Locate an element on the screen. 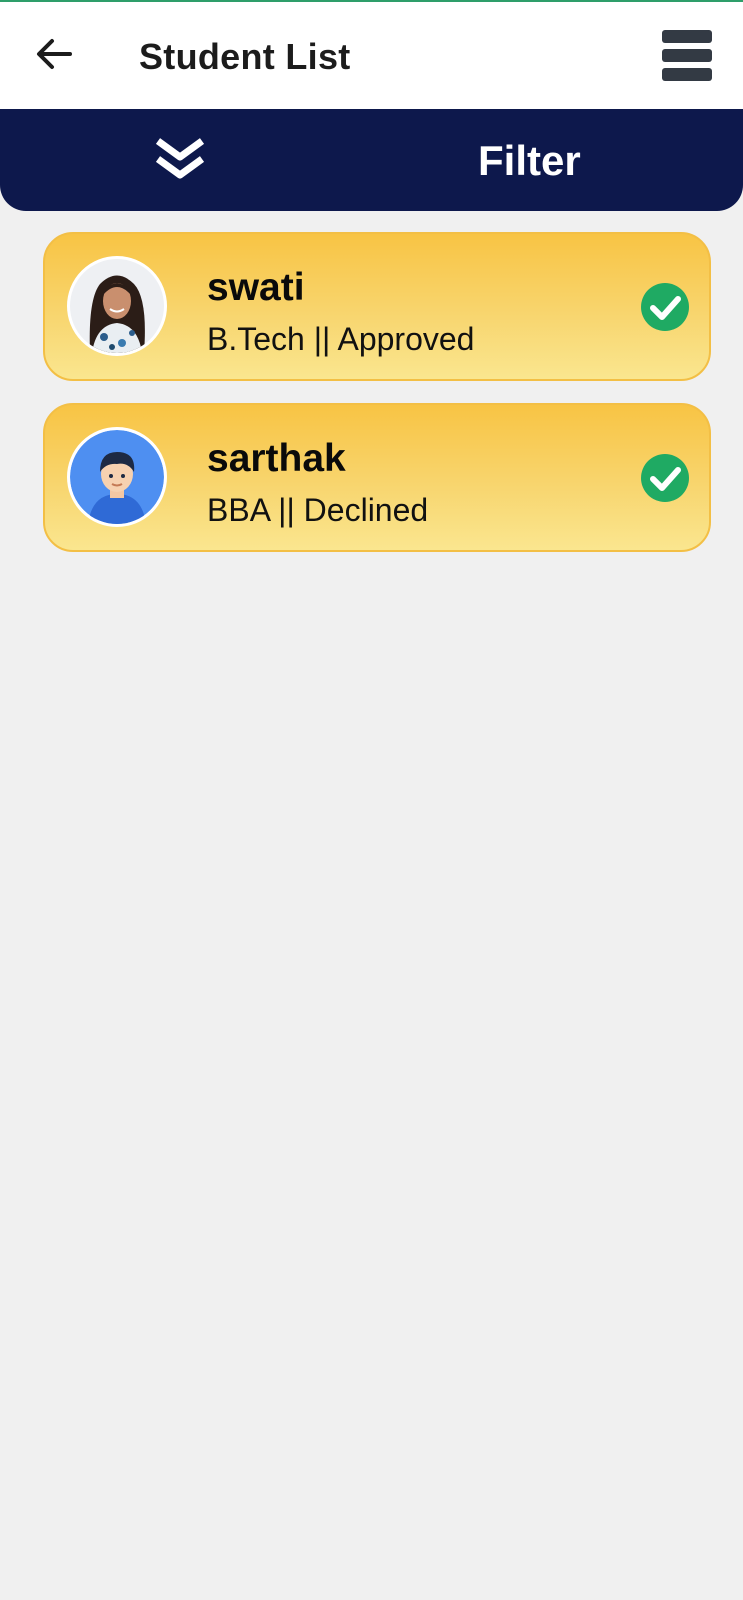 The height and width of the screenshot is (1600, 743). app-bar: Student List is located at coordinates (371, 55).